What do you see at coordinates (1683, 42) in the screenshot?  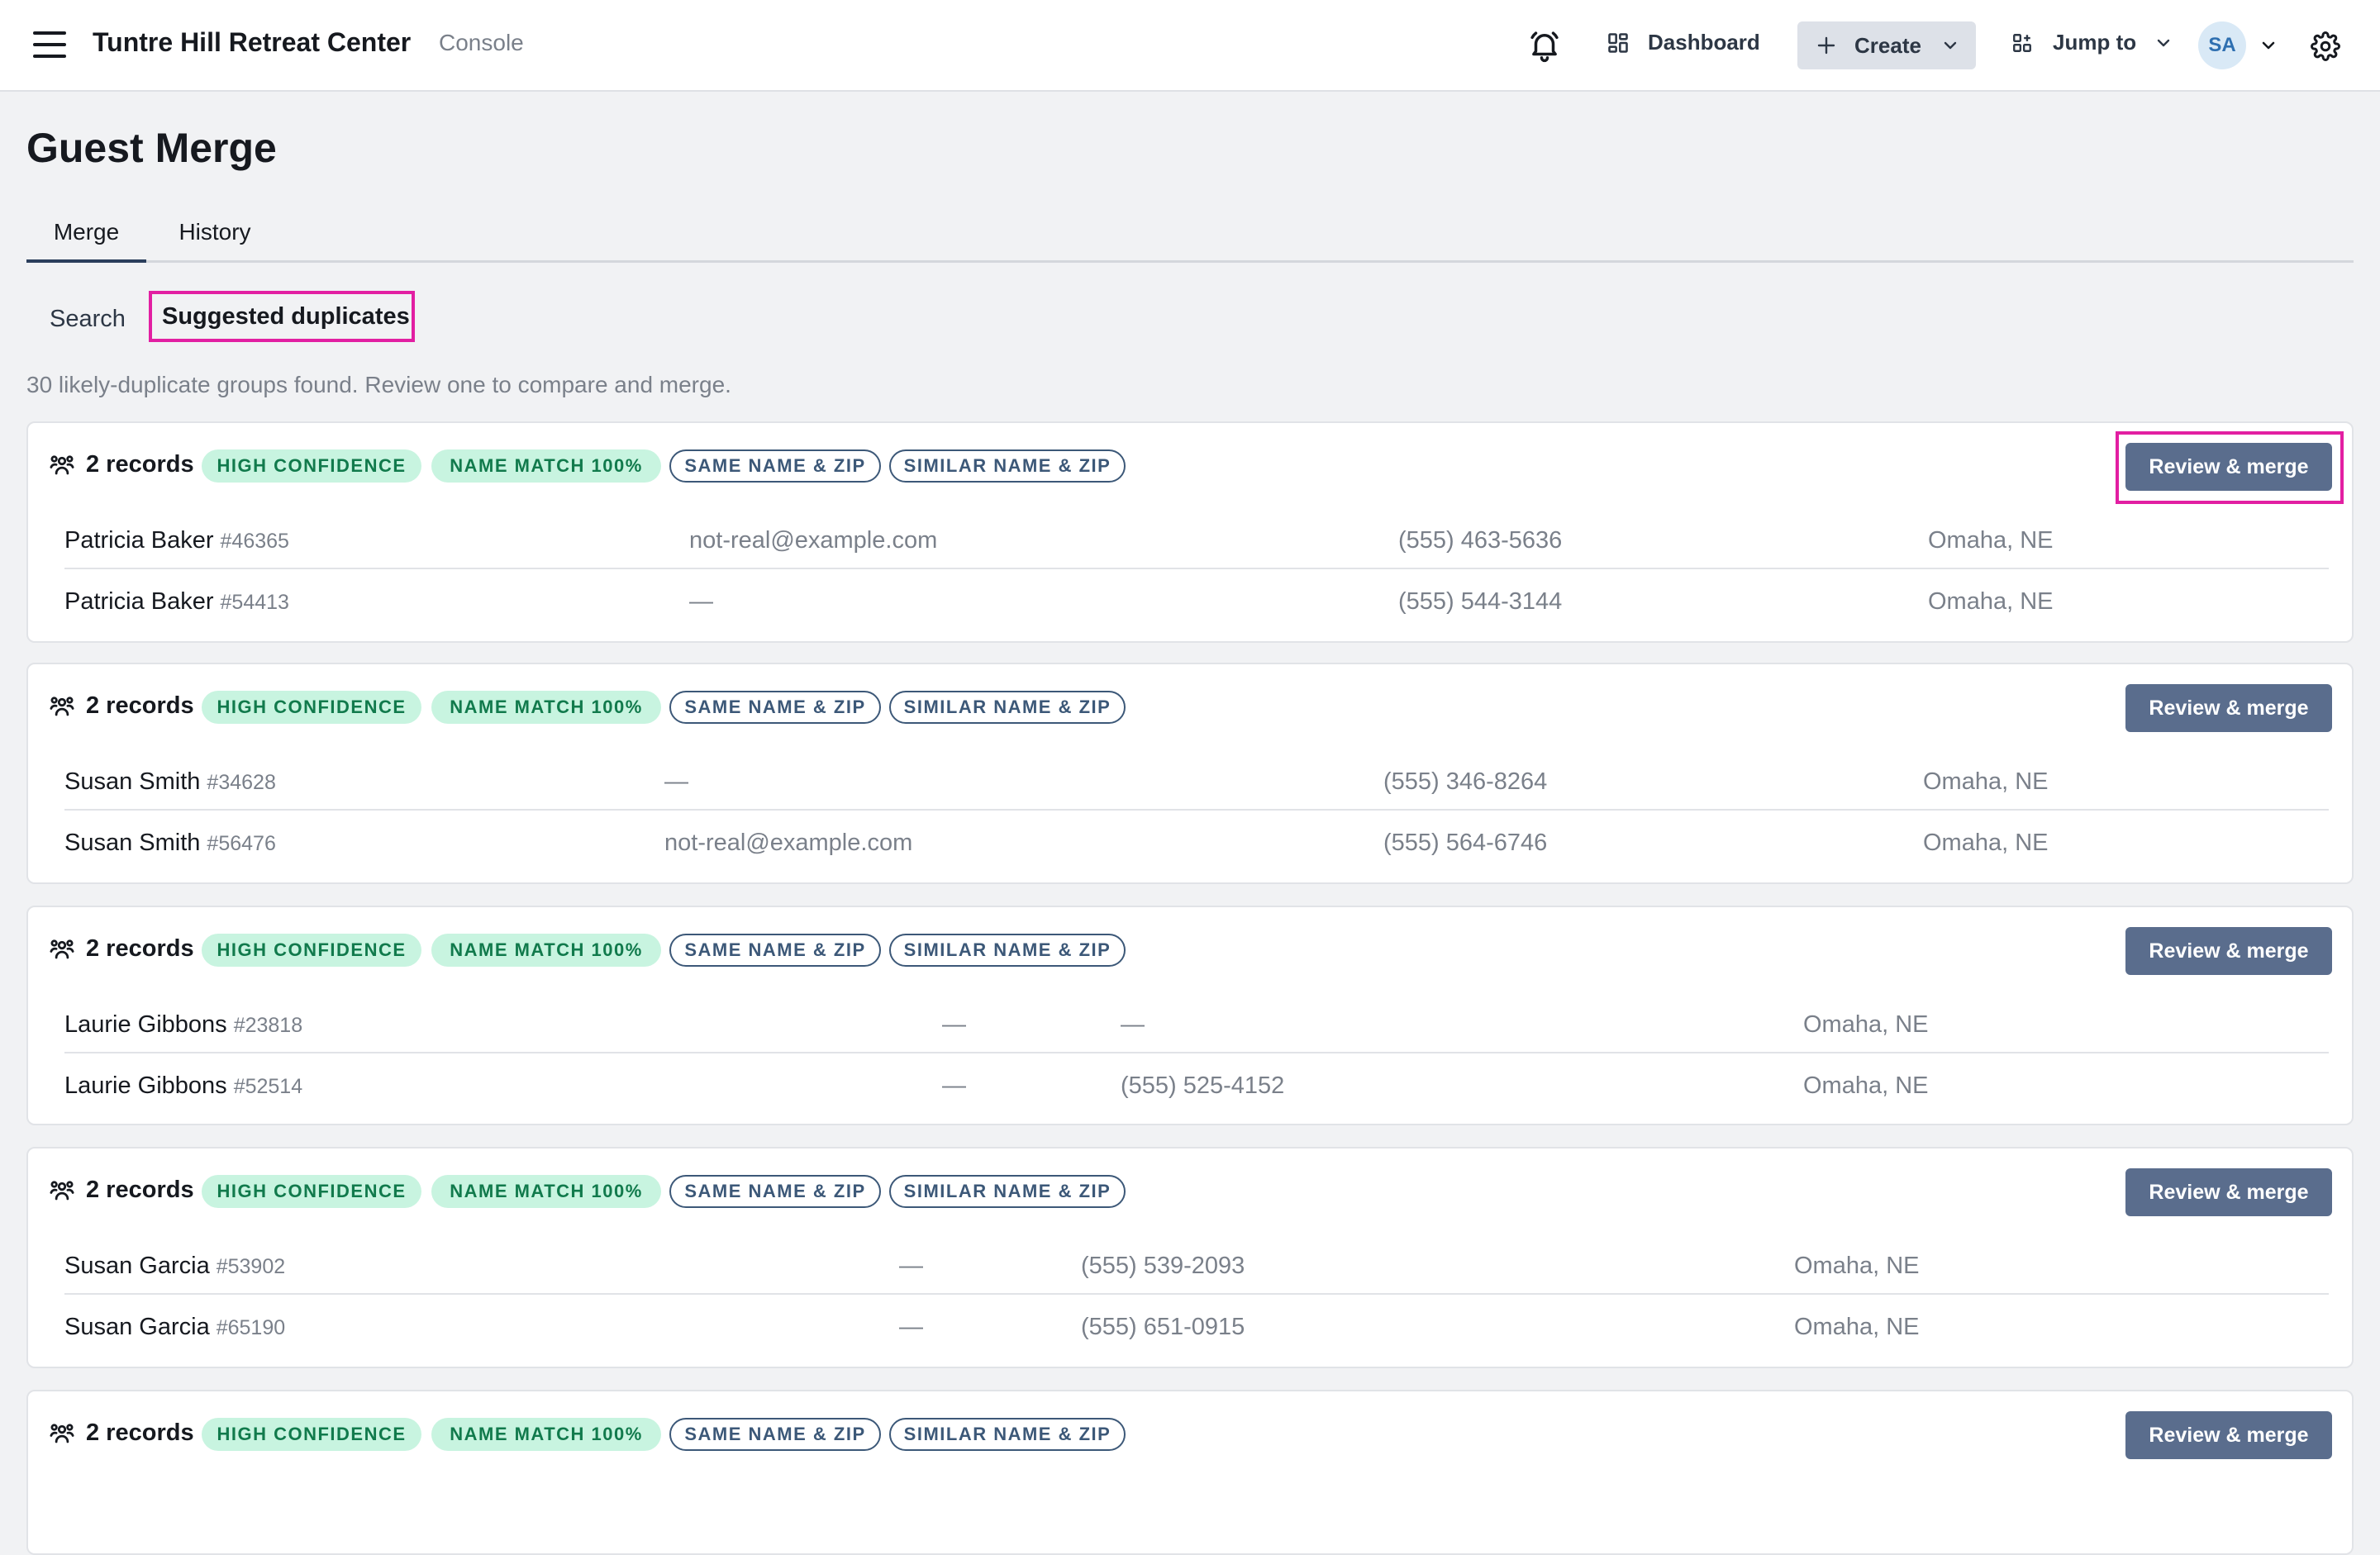 I see `dashboard-button: Dashboard` at bounding box center [1683, 42].